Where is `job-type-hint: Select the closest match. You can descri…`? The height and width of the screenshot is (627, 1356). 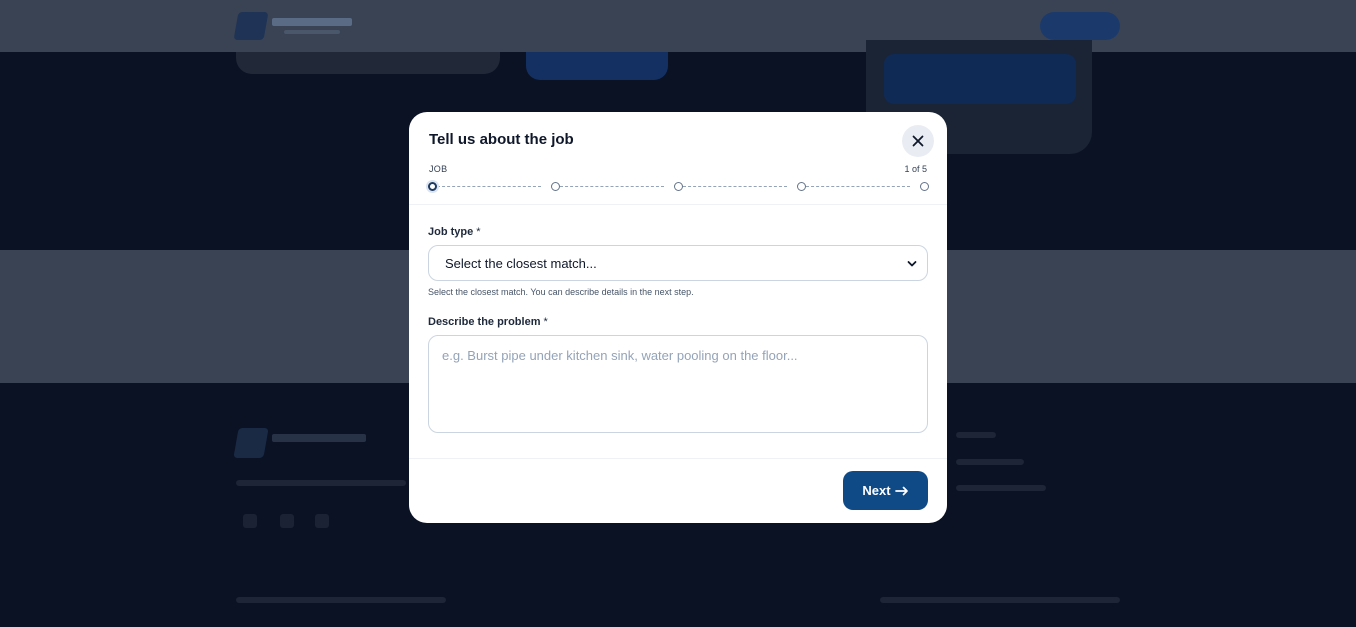
job-type-hint: Select the closest match. You can descri… is located at coordinates (561, 292).